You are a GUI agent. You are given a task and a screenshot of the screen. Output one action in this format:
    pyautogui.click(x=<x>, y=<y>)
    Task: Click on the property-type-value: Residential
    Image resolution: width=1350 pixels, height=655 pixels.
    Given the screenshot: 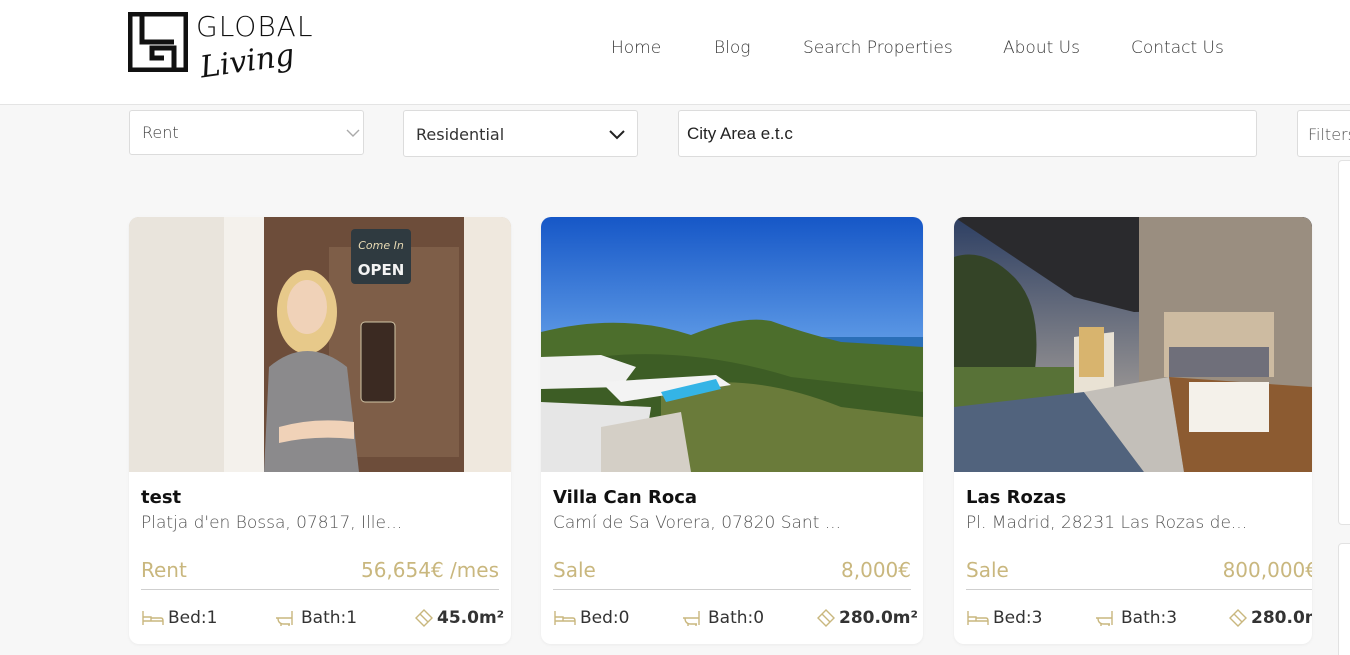 What is the action you would take?
    pyautogui.click(x=460, y=134)
    